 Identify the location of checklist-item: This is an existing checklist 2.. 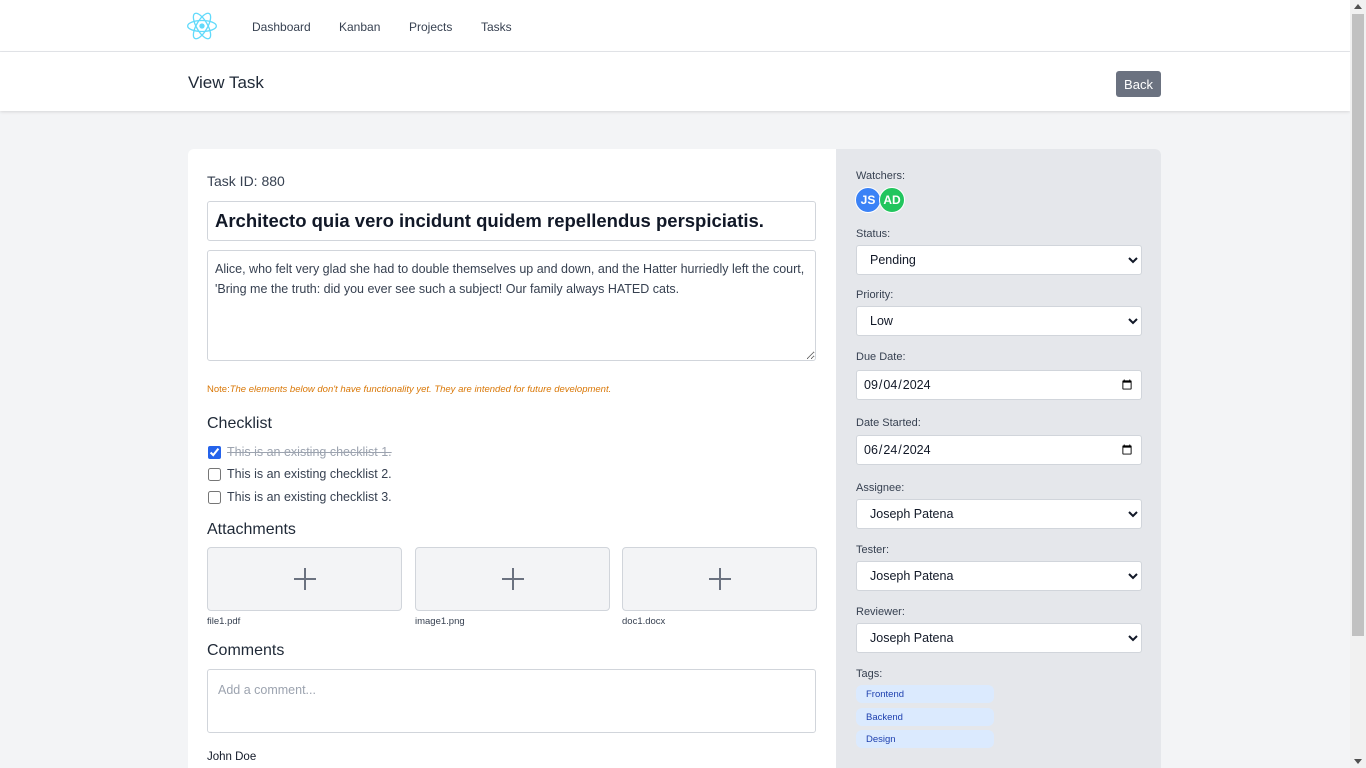
(299, 474).